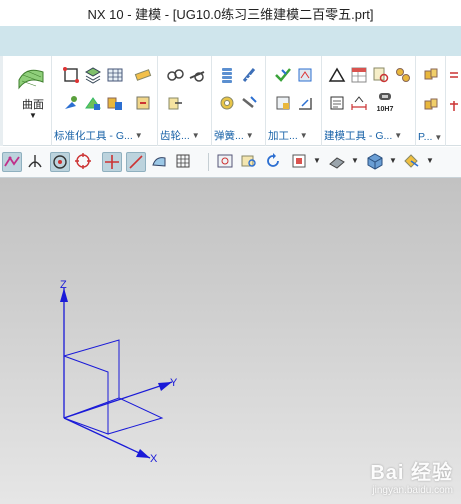  Describe the element at coordinates (369, 101) in the screenshot. I see `ribbon-group-modeling-tools: 10H7 建模工具 - G... ▼` at that location.